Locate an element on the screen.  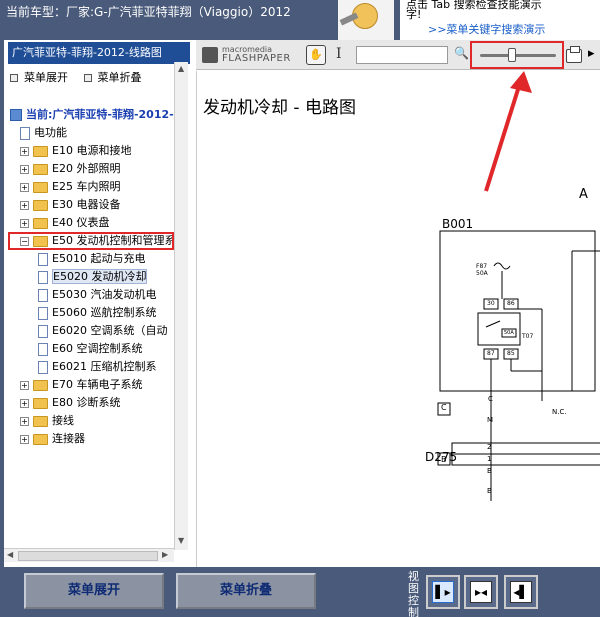
horizontal-scroll-thumb is located at coordinates (88, 556).